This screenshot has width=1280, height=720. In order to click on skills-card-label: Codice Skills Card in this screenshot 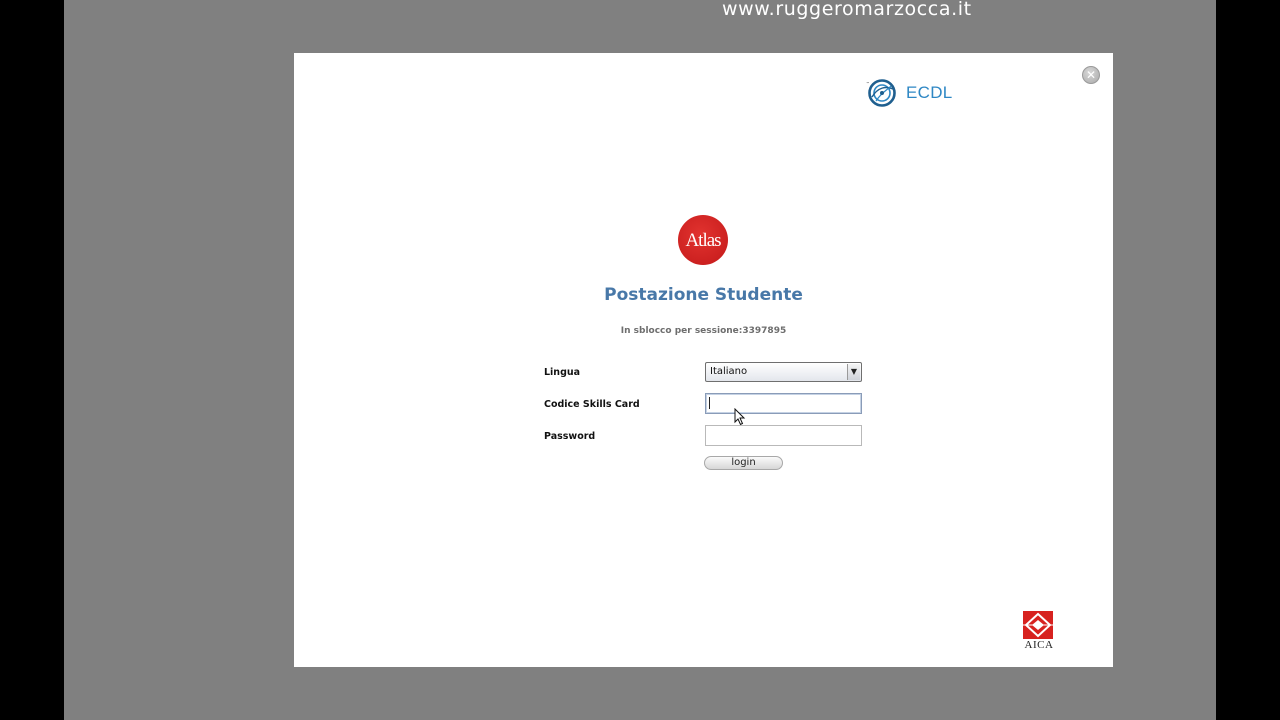, I will do `click(592, 404)`.